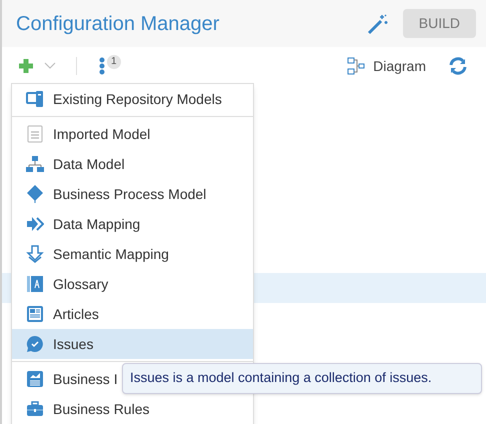  What do you see at coordinates (118, 24) in the screenshot?
I see `window-title: Configuration Manager` at bounding box center [118, 24].